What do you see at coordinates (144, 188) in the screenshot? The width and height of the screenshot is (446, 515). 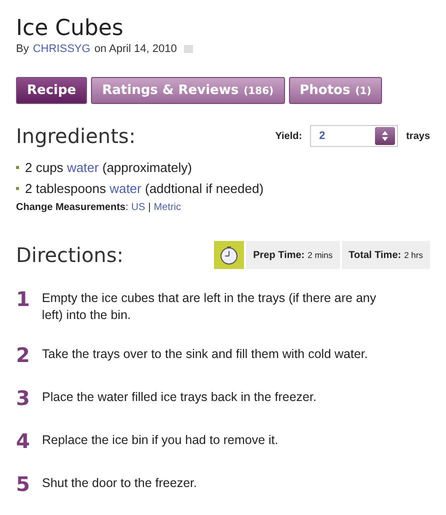 I see `ingredient-line: 2 tablespoons water (addtional if needed)` at bounding box center [144, 188].